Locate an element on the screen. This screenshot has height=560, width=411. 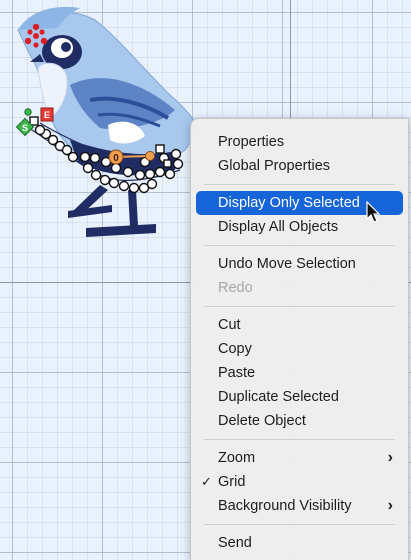
menu-item-zoom: Zoom › is located at coordinates (299, 458).